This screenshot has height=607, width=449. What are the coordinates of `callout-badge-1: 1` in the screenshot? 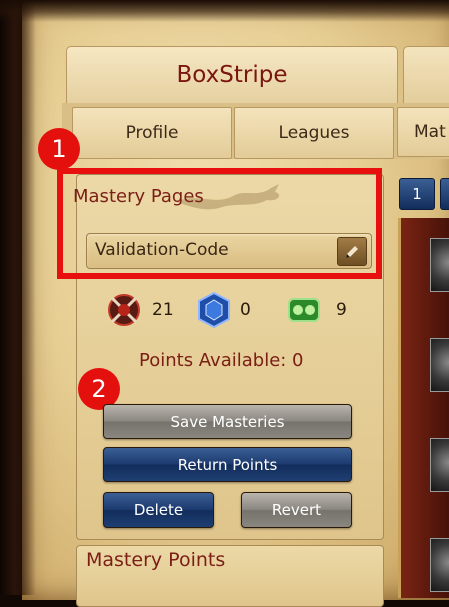 It's located at (59, 149).